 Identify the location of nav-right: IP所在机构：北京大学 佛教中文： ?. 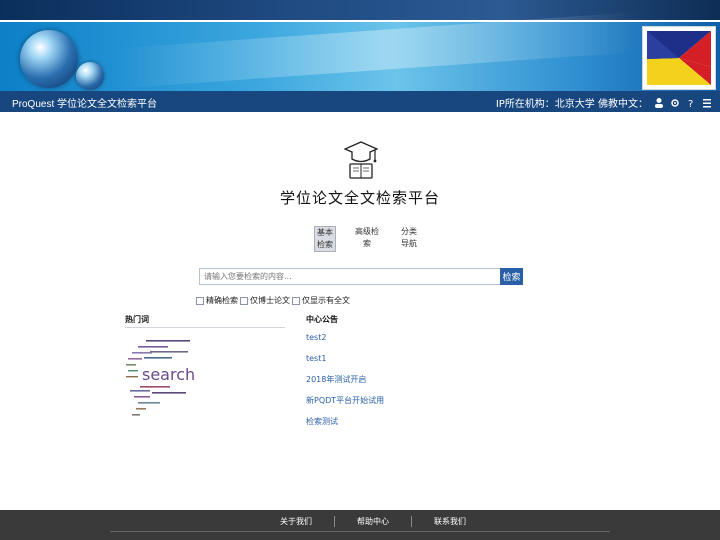
(604, 102).